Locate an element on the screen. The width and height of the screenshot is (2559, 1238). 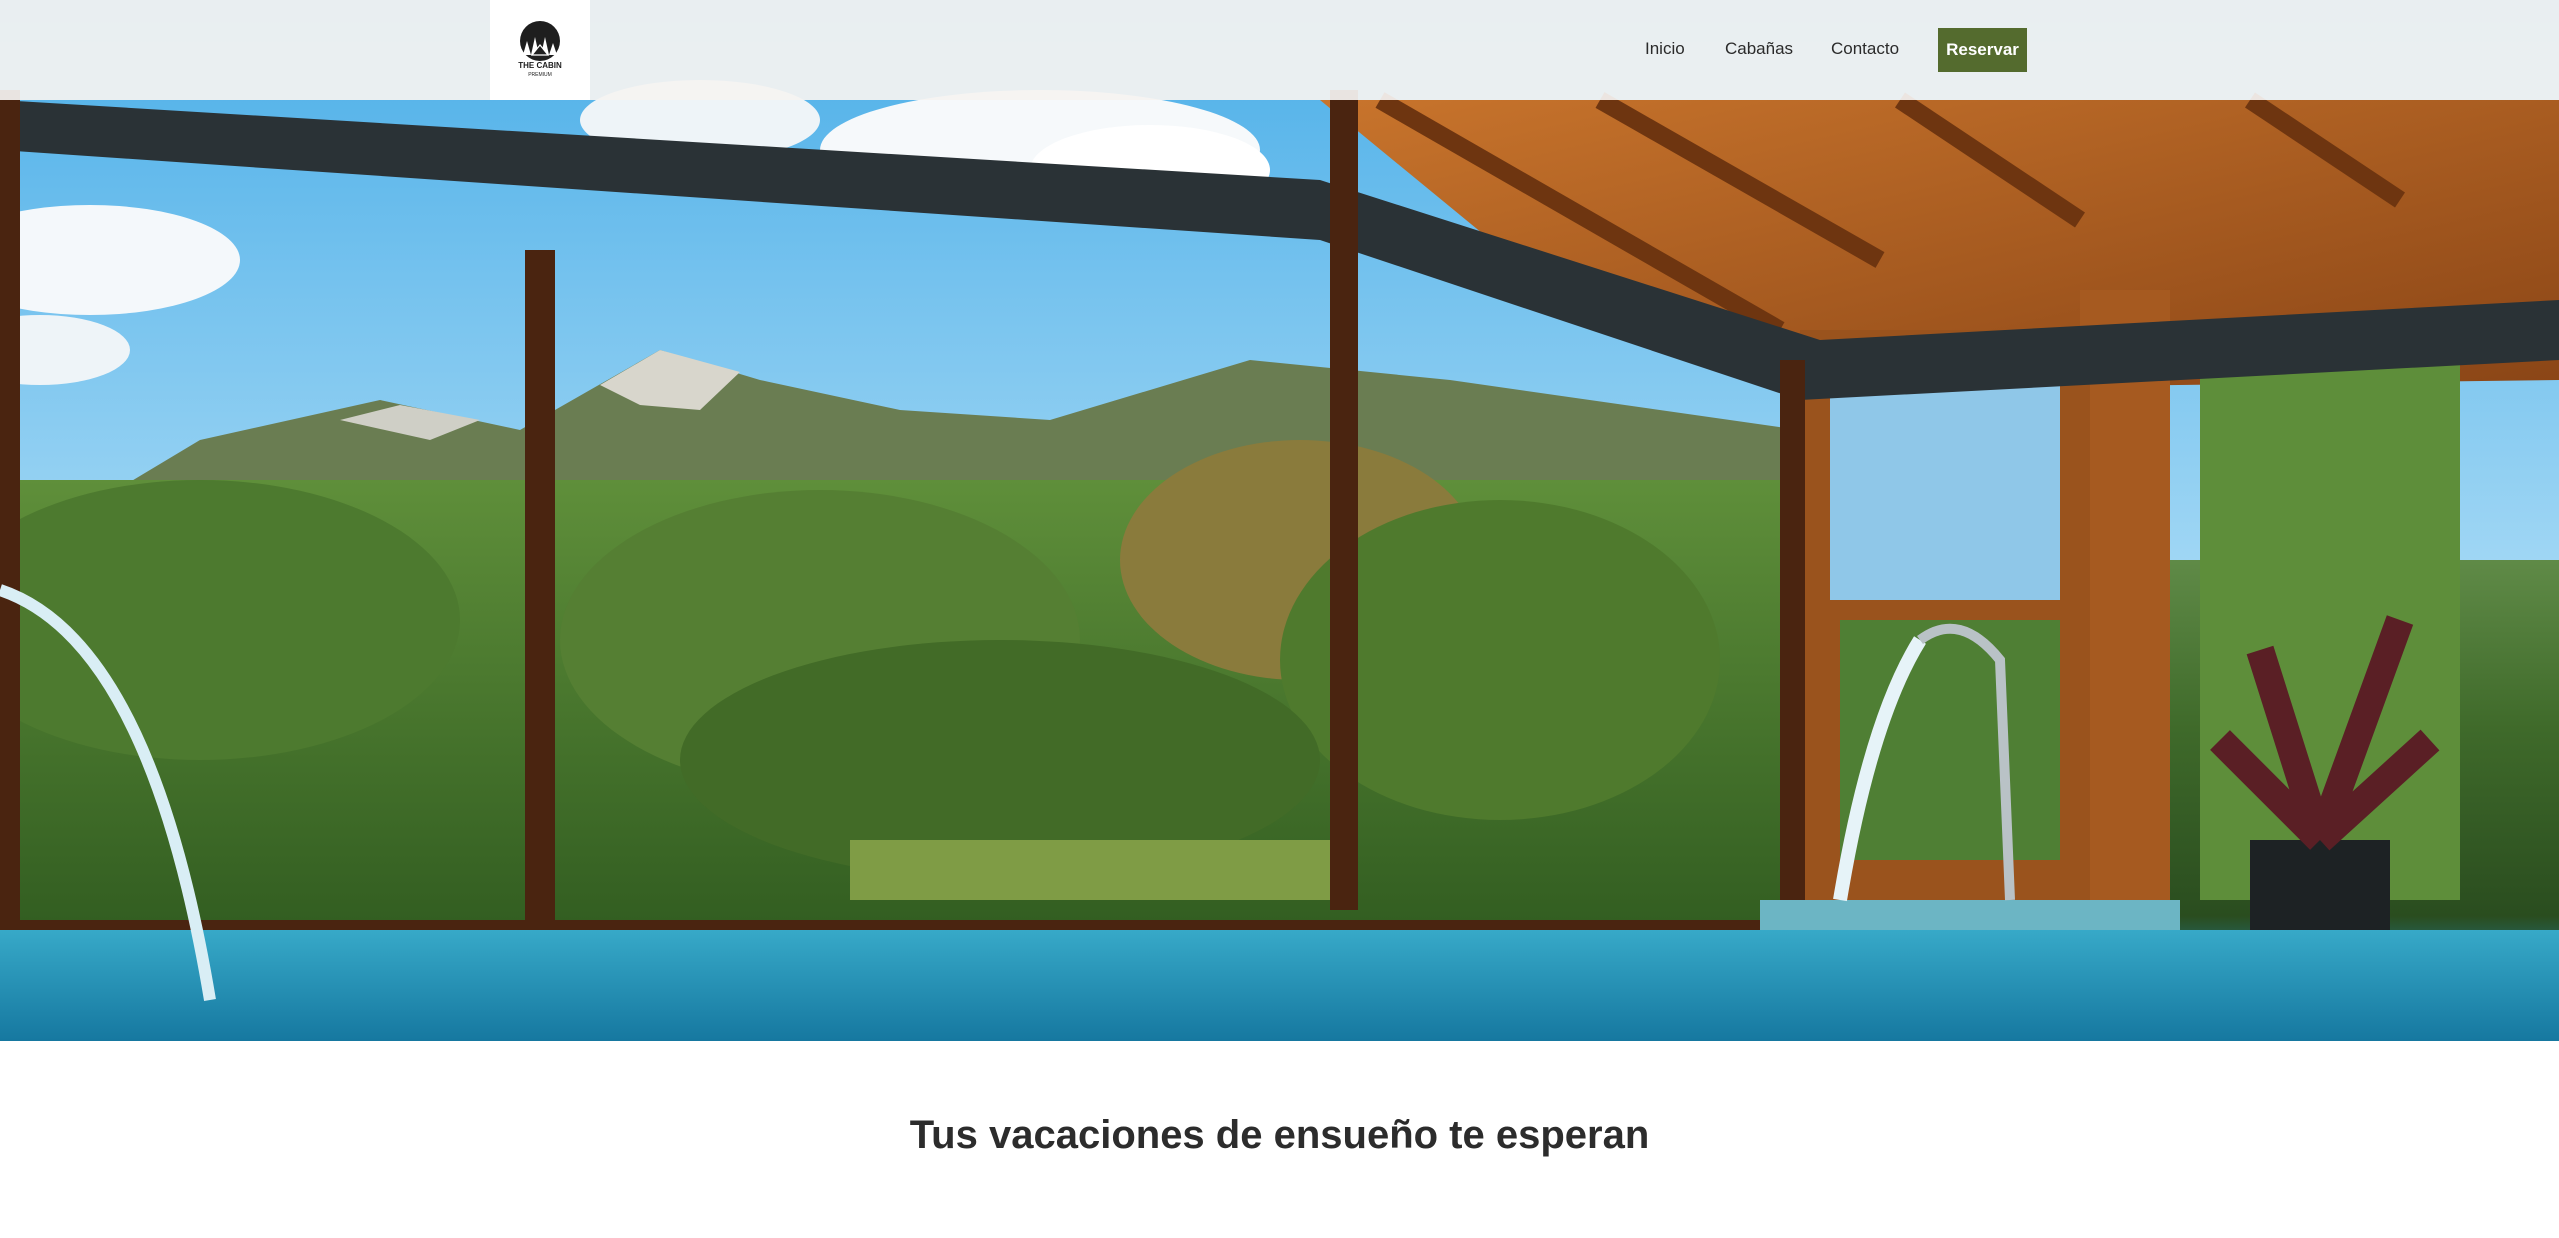
section-title: Tus vacaciones de ensueño te esperan is located at coordinates (1279, 1135).